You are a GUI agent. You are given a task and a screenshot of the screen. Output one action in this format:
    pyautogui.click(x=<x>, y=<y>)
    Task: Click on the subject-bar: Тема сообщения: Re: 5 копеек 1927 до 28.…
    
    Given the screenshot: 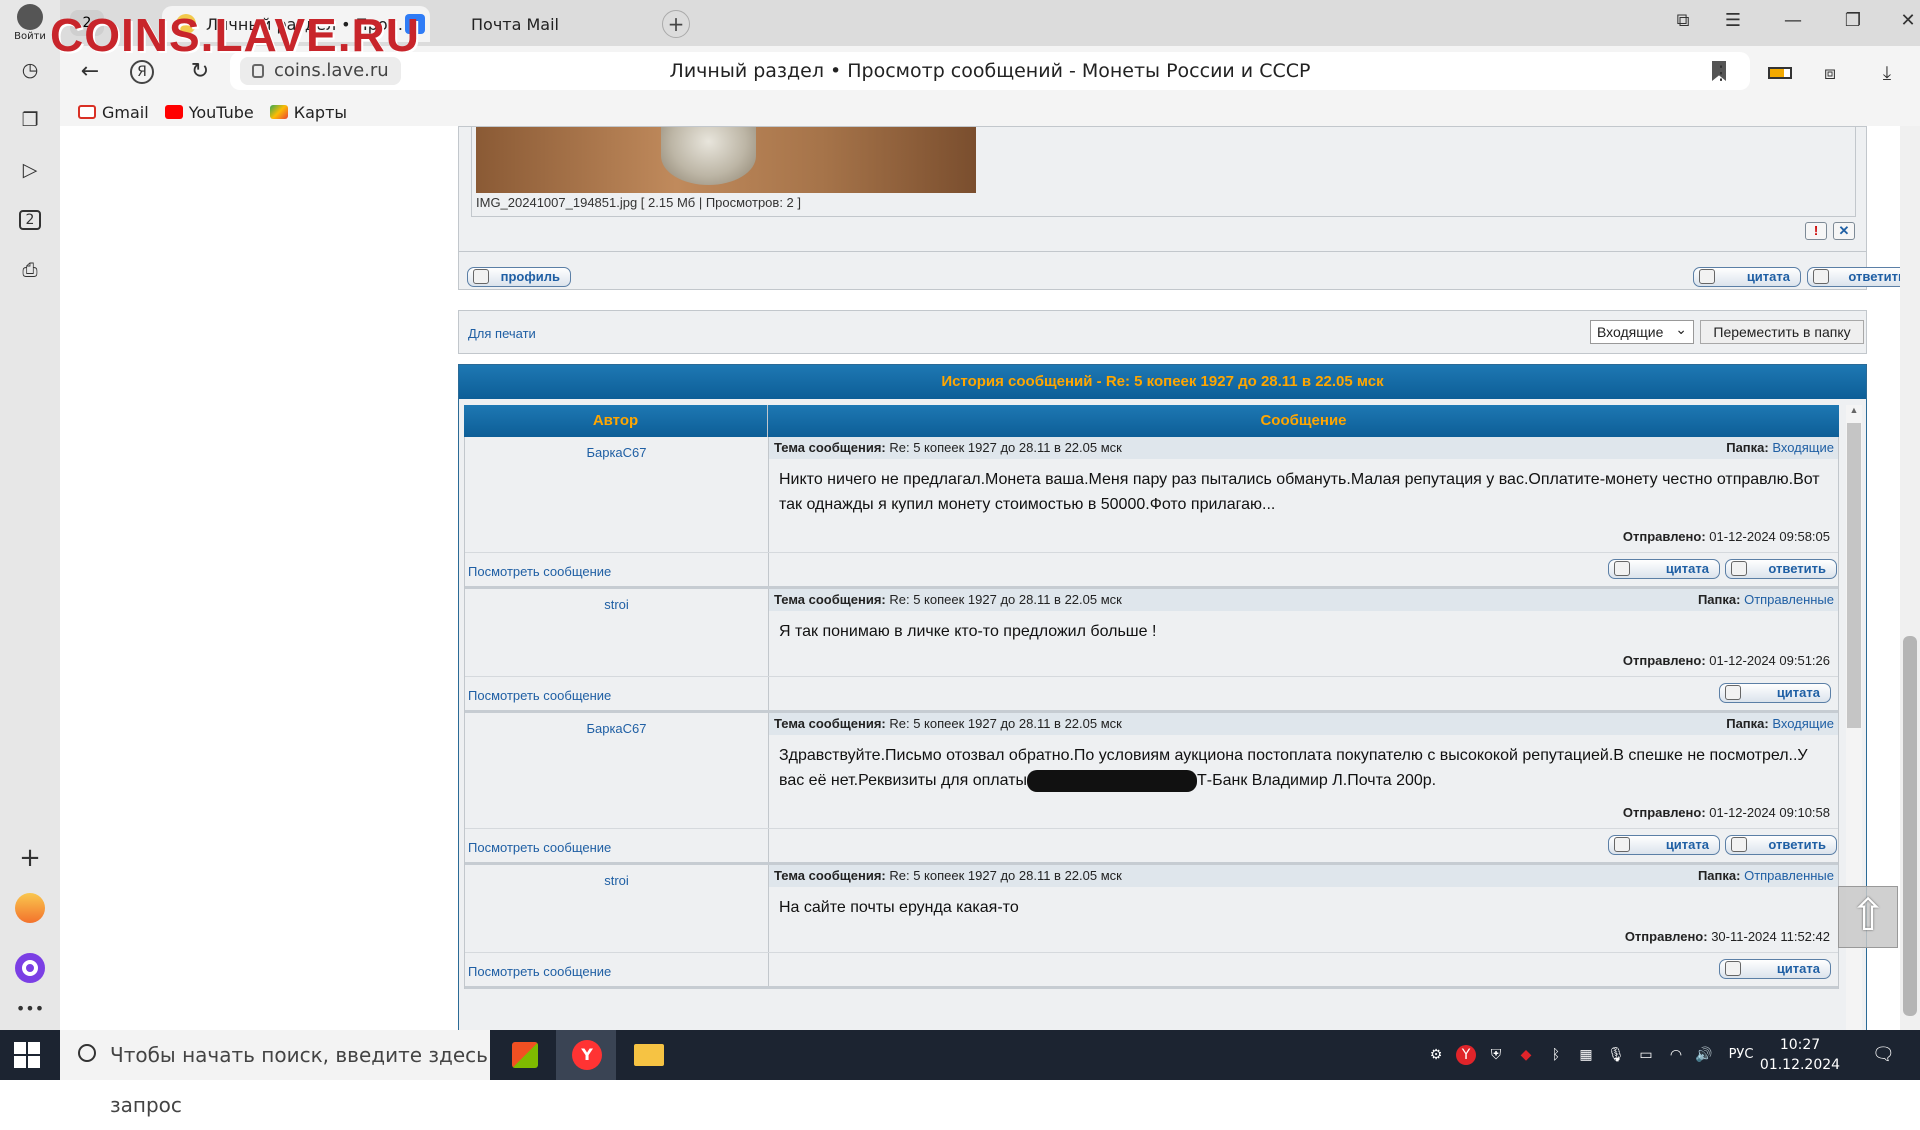 What is the action you would take?
    pyautogui.click(x=1303, y=448)
    